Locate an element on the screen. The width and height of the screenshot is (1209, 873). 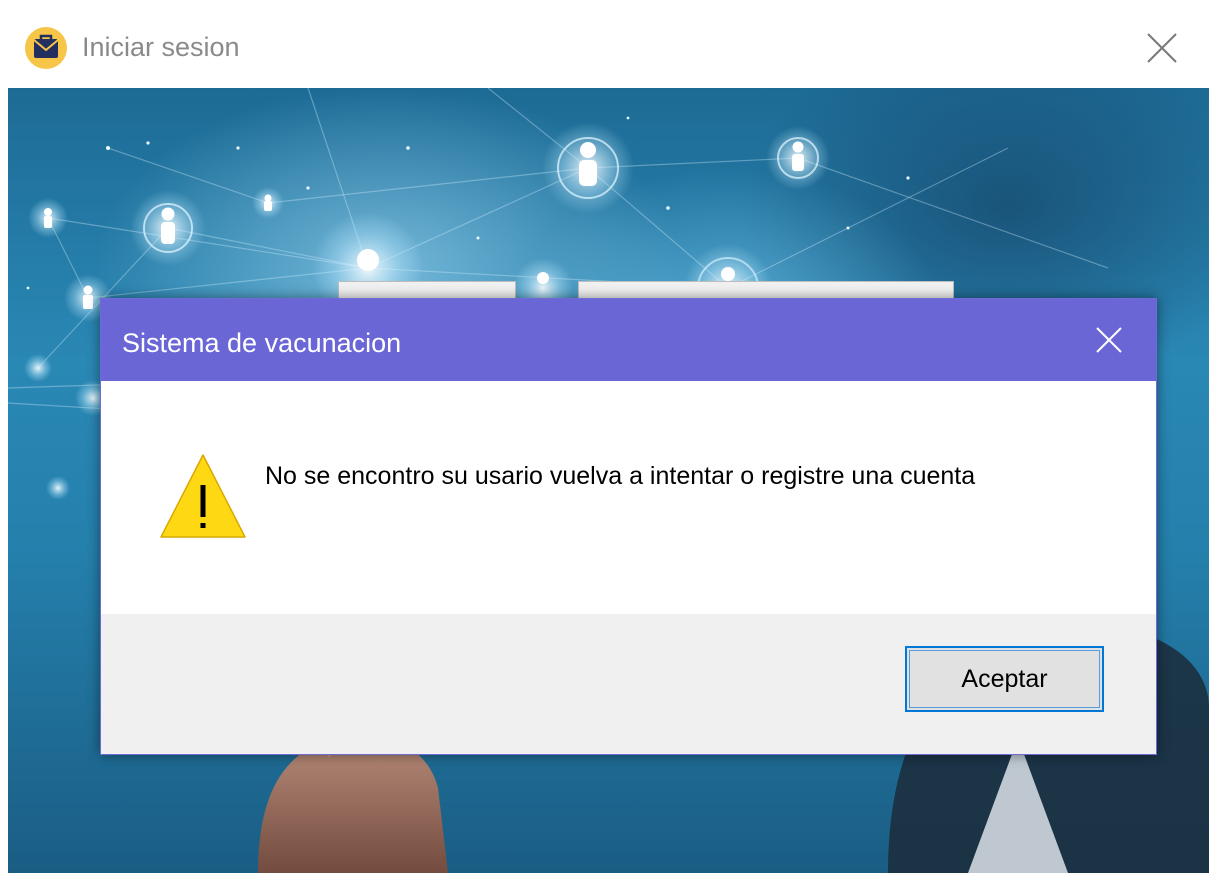
briefcase-icon is located at coordinates (46, 48).